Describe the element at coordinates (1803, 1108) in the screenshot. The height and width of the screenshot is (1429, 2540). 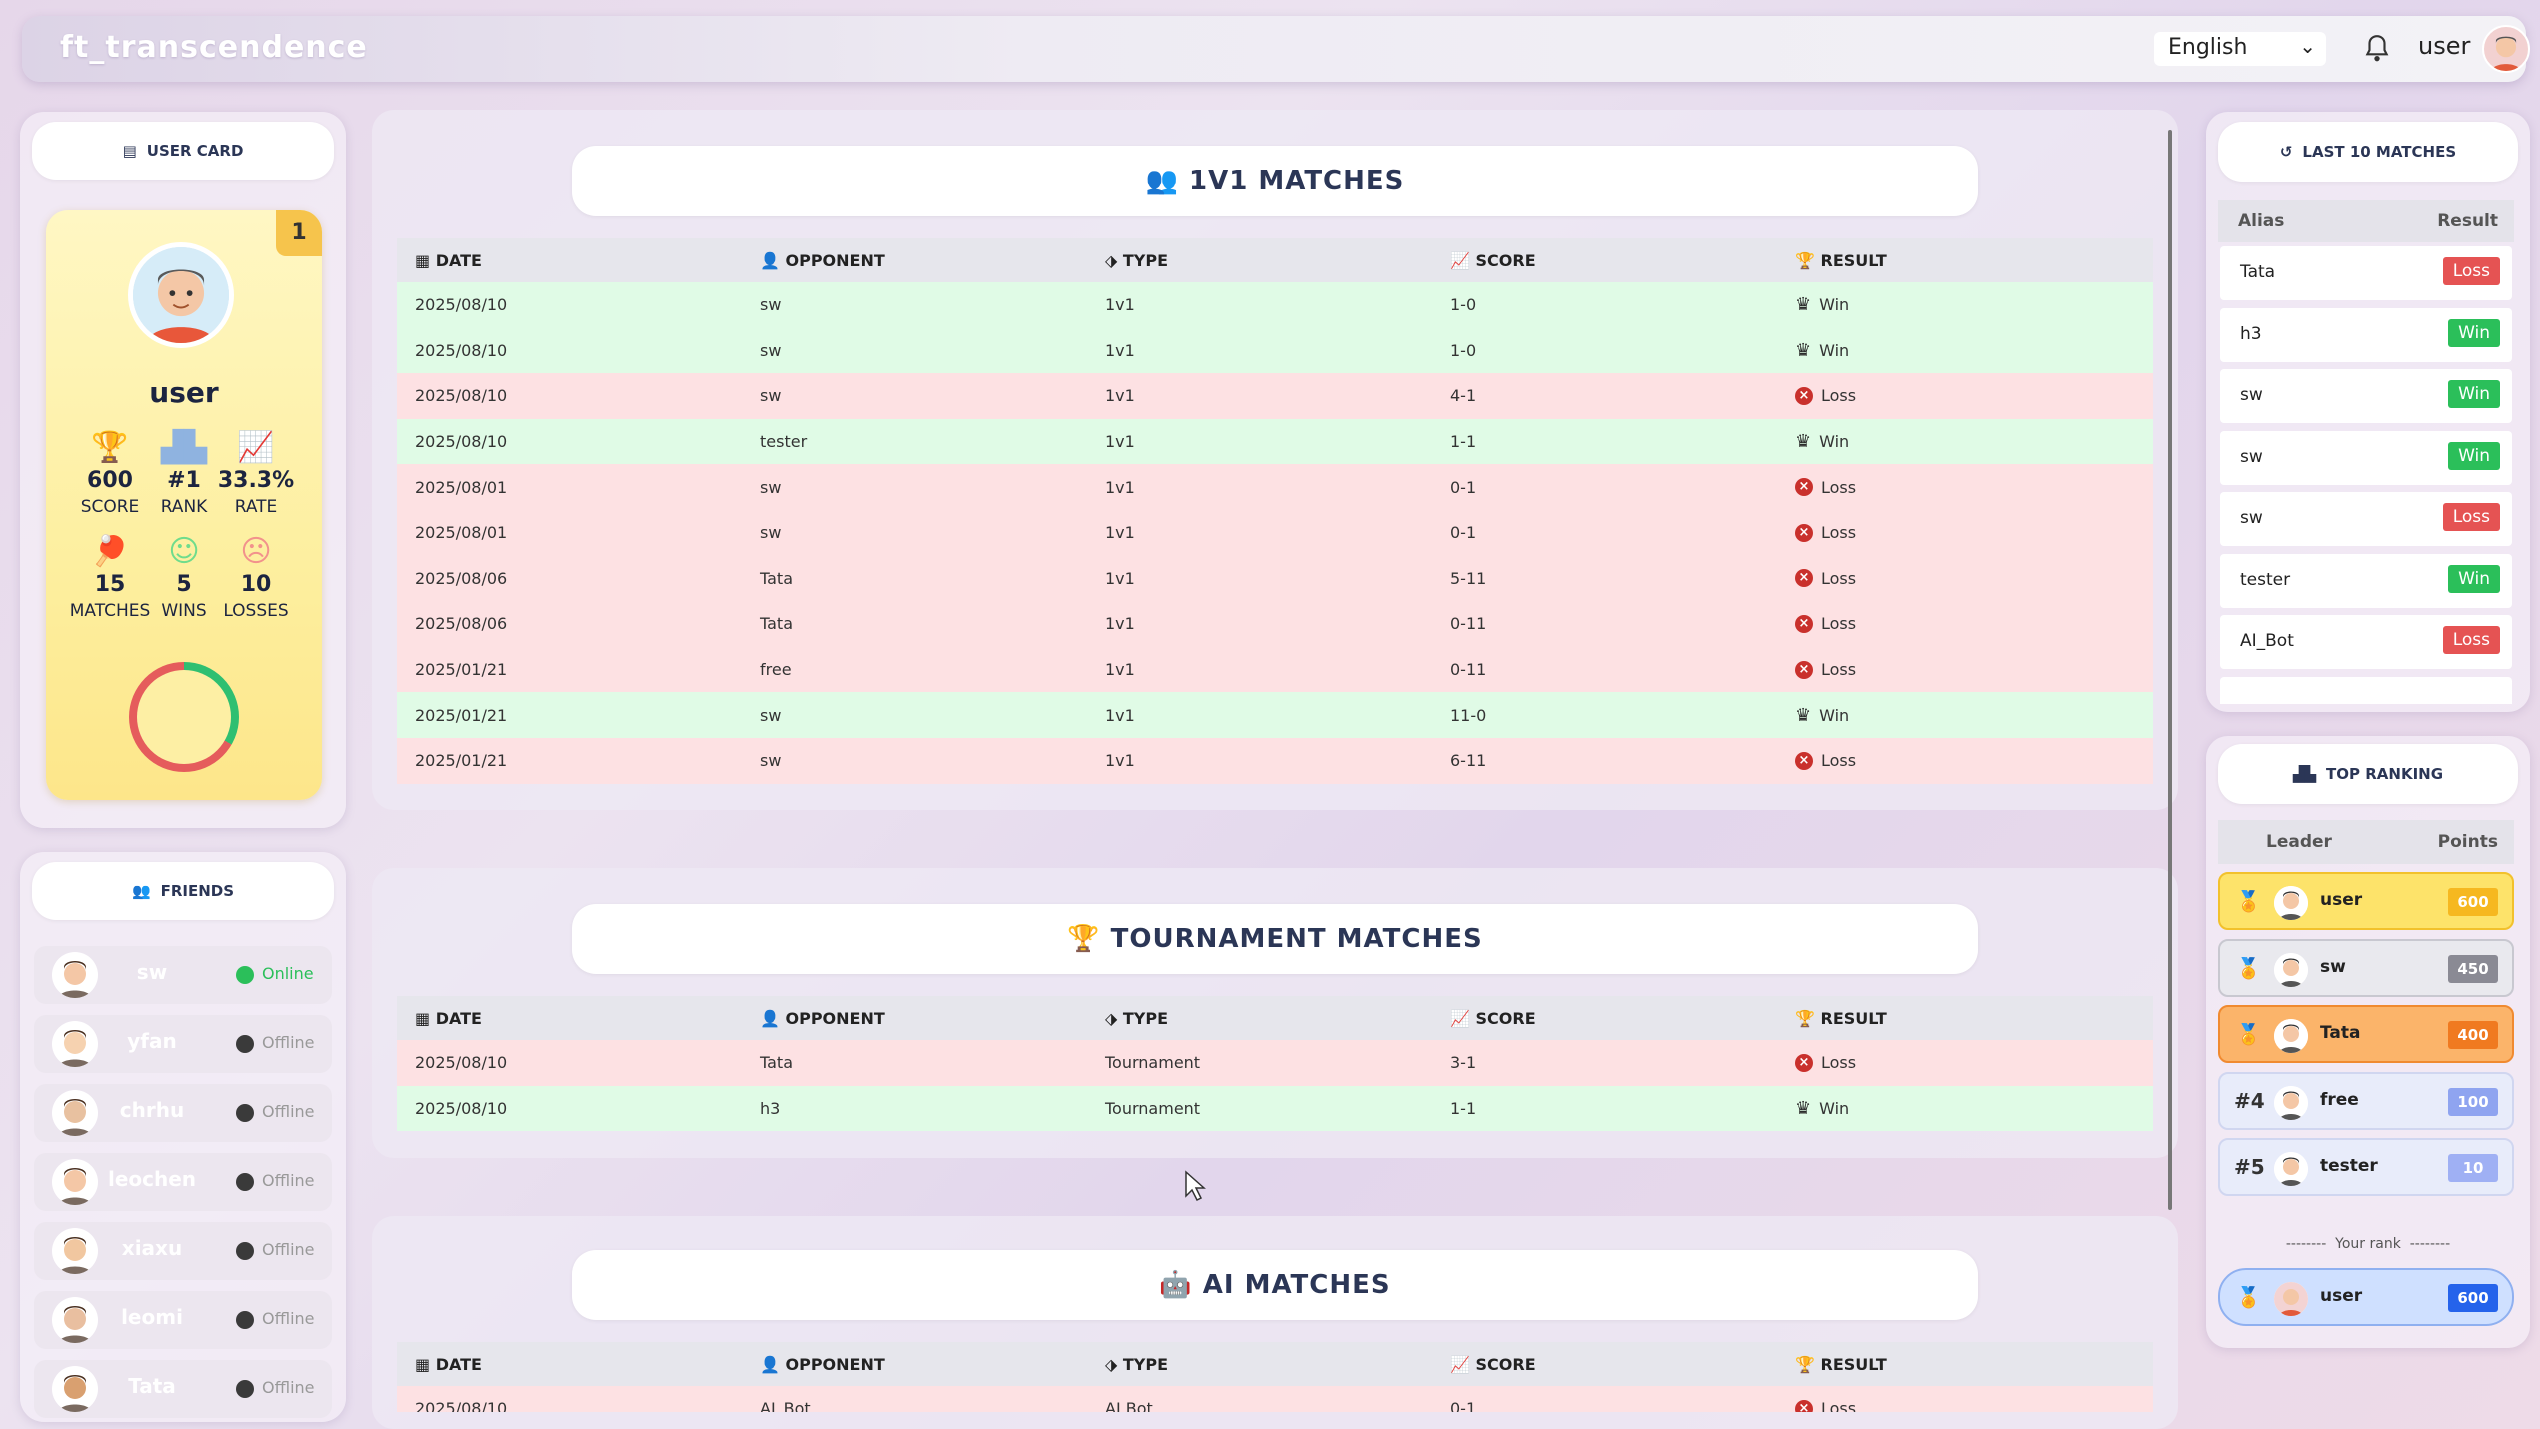
I see `crown-icon: ♛` at that location.